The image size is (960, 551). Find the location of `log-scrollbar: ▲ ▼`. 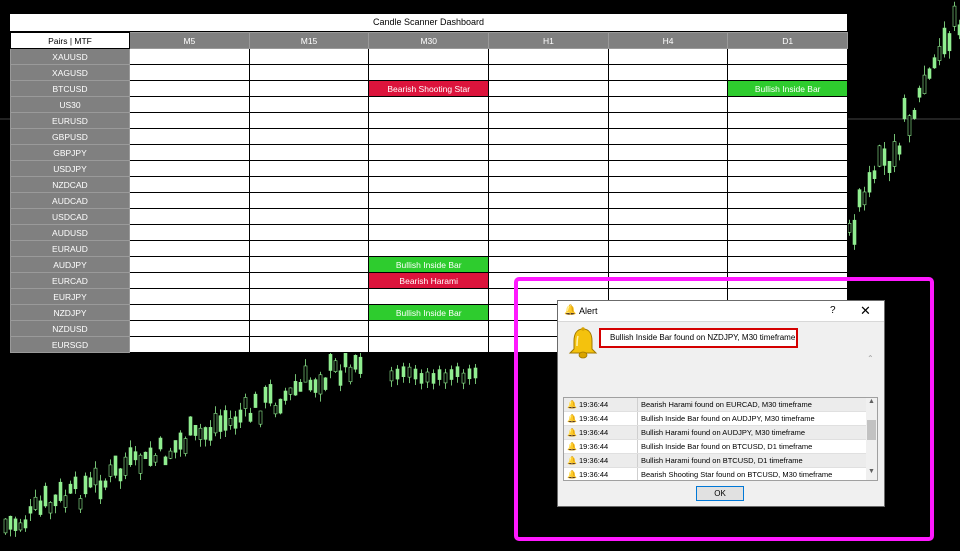

log-scrollbar: ▲ ▼ is located at coordinates (871, 439).